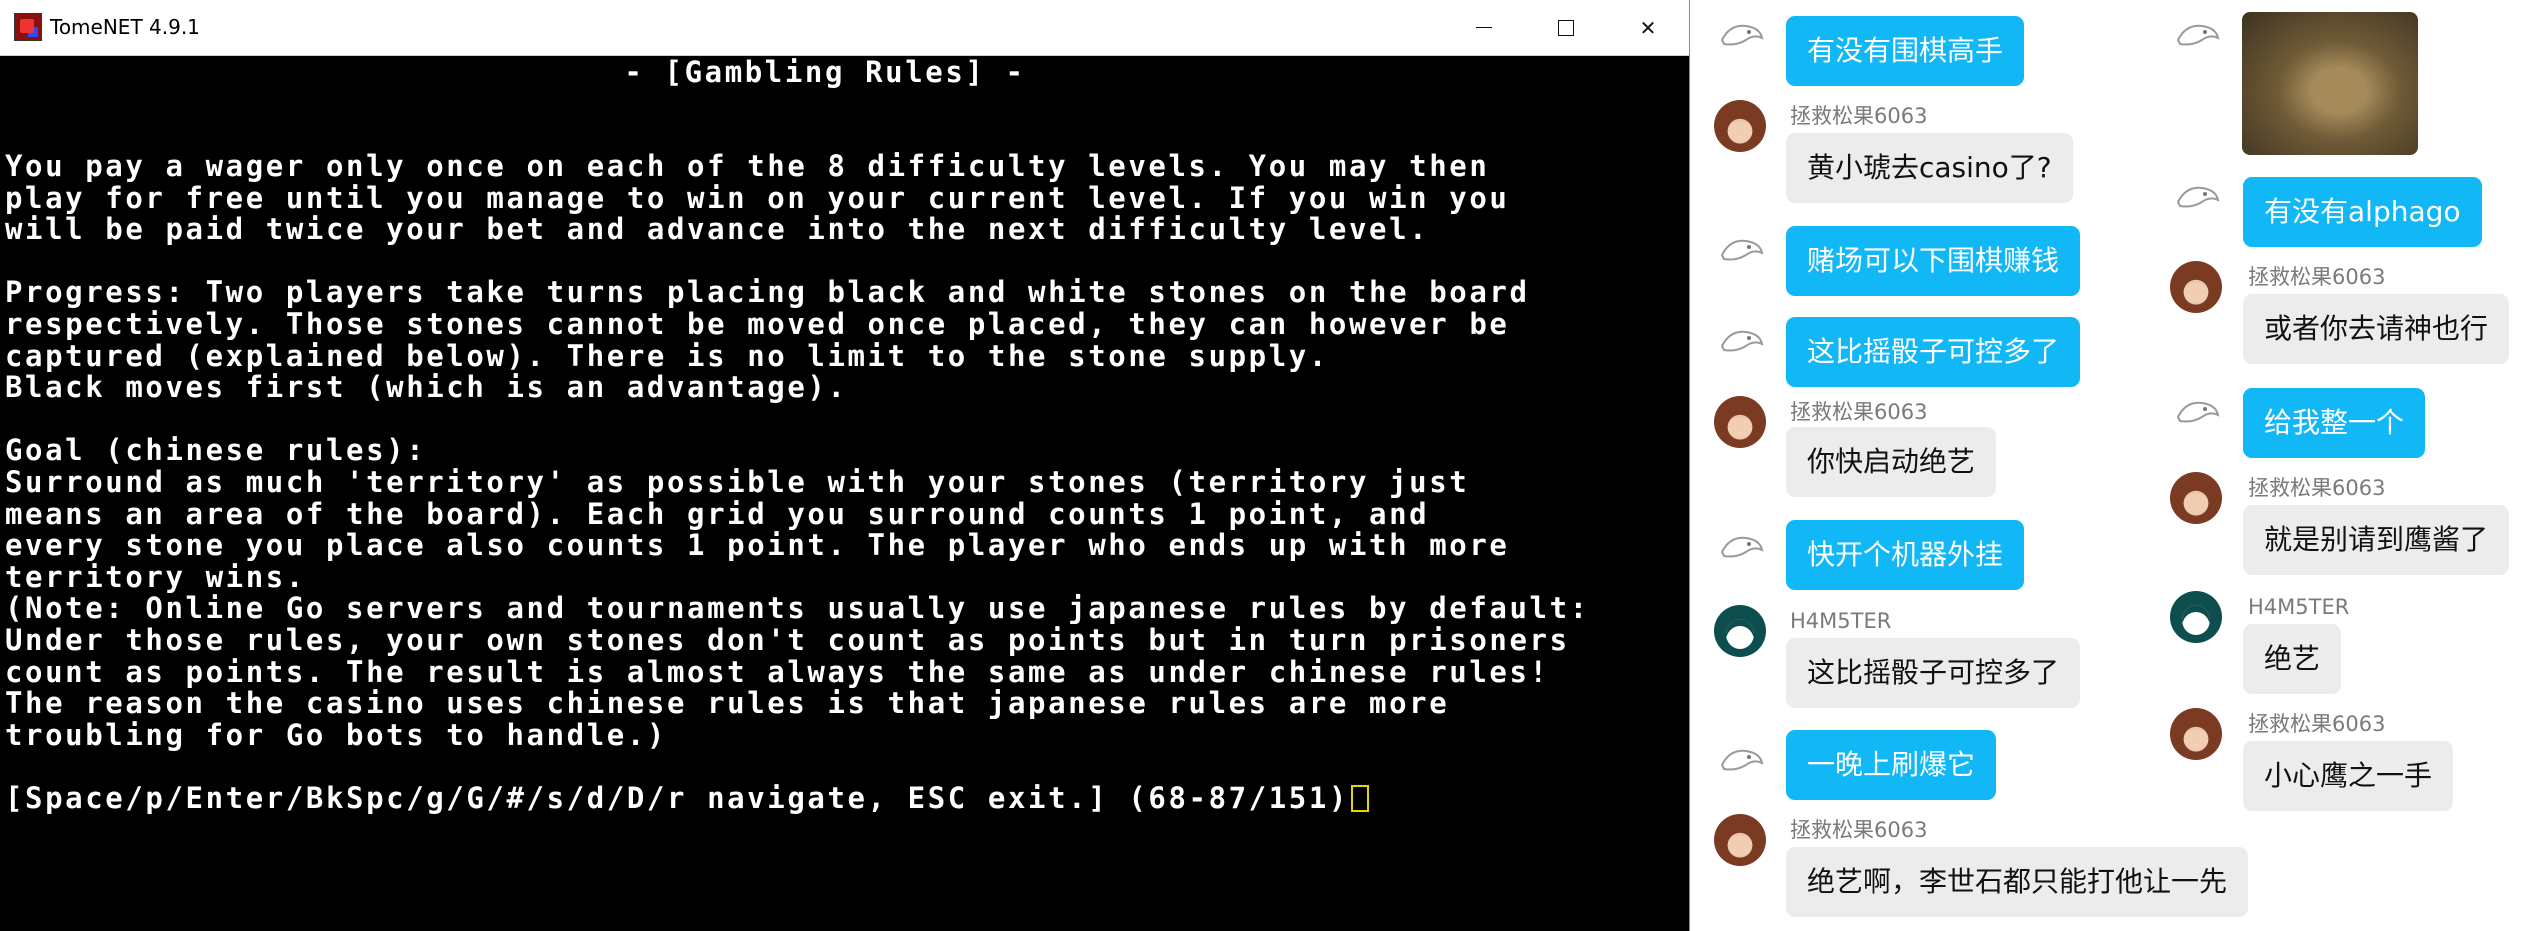  Describe the element at coordinates (1929, 168) in the screenshot. I see `chat-message-bubble: 黄小琥去casino了?` at that location.